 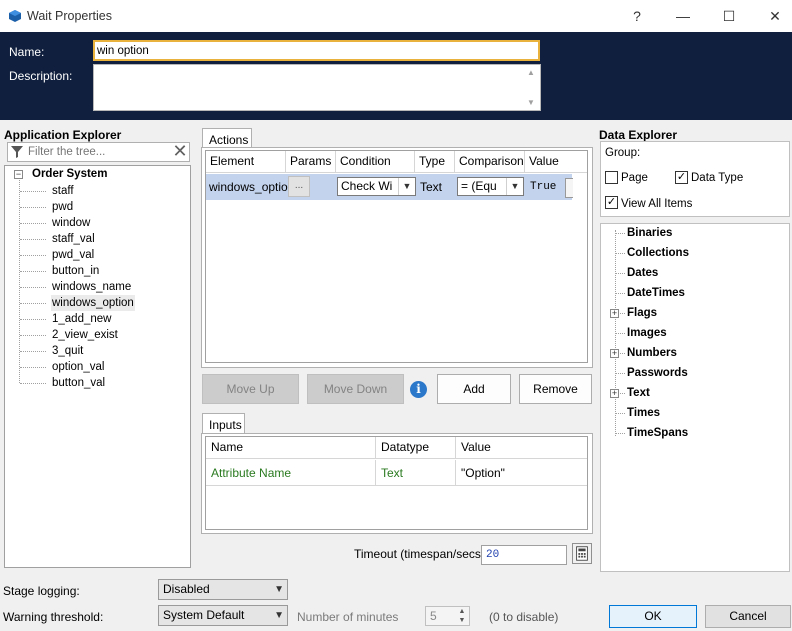 I want to click on ok-button: OK, so click(x=653, y=616).